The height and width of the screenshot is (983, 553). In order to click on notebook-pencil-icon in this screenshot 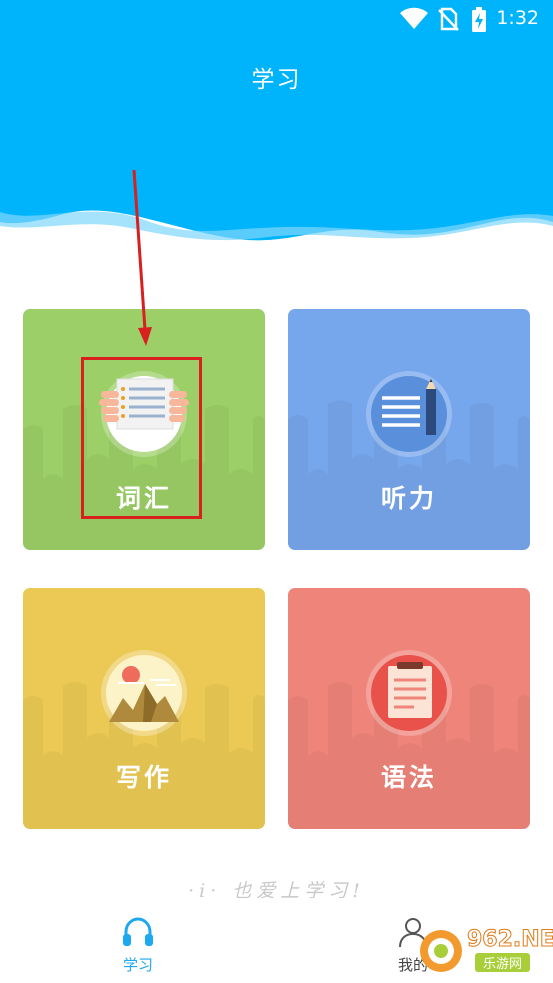, I will do `click(409, 414)`.